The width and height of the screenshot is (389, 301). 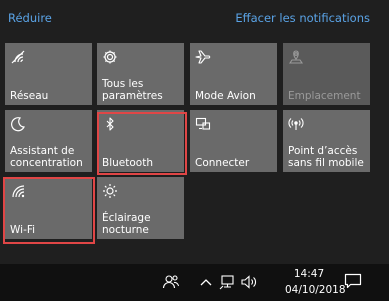 What do you see at coordinates (18, 124) in the screenshot?
I see `moon-icon` at bounding box center [18, 124].